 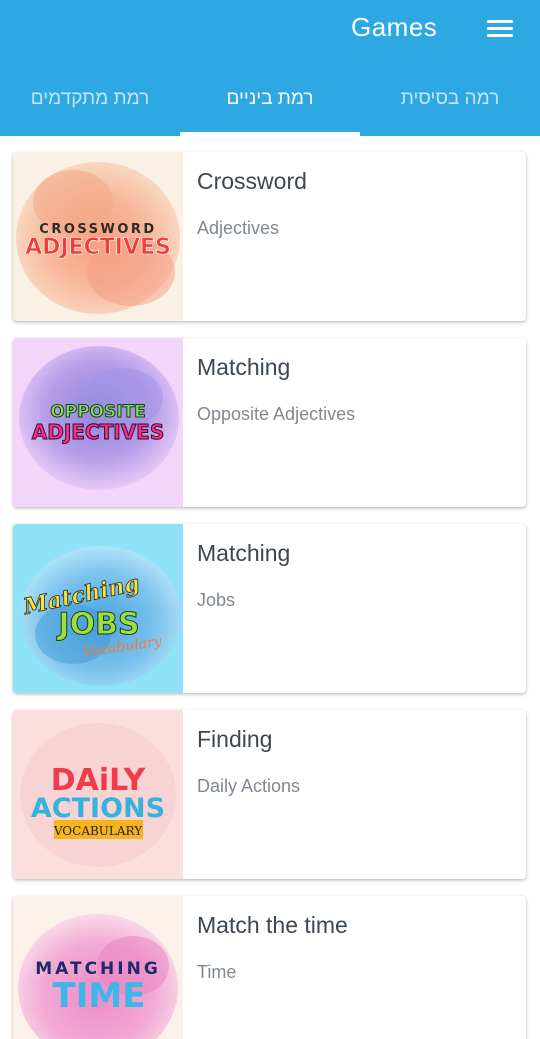 I want to click on game-card-match-the-time: MATCHING TIME Match the time Time, so click(x=269, y=967).